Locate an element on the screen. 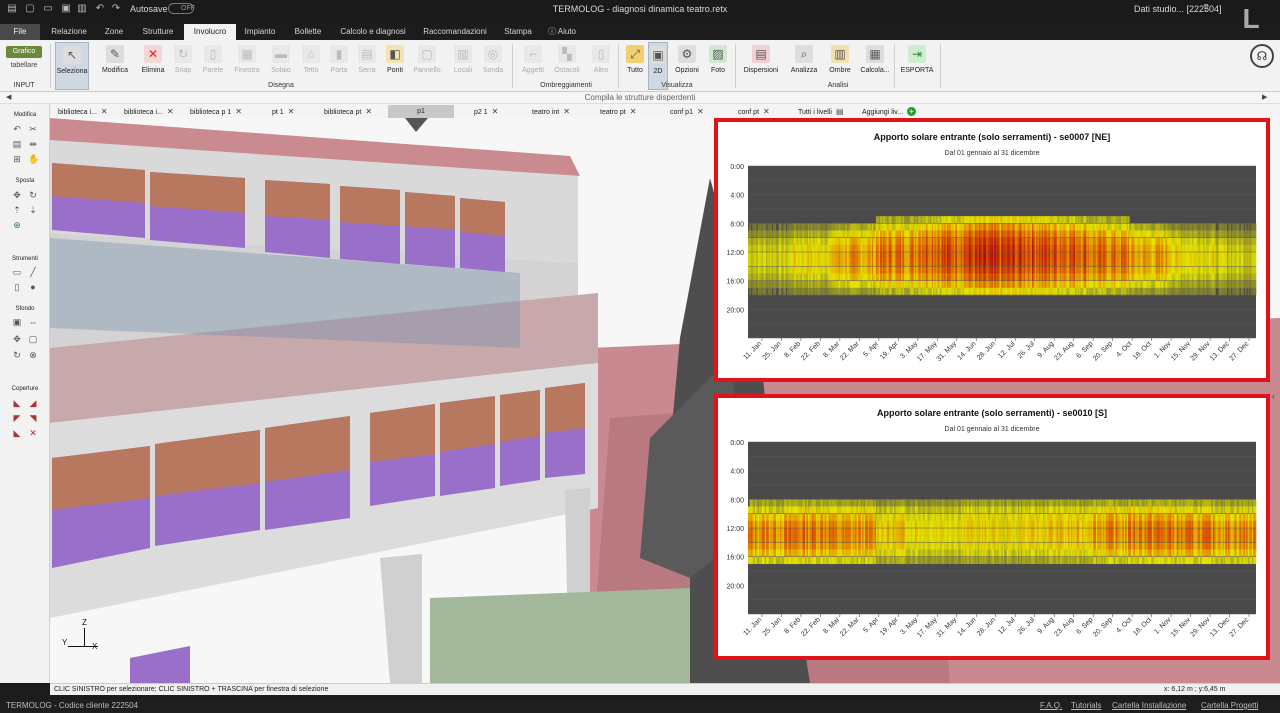  undo-icon: ↶ is located at coordinates (100, 9).